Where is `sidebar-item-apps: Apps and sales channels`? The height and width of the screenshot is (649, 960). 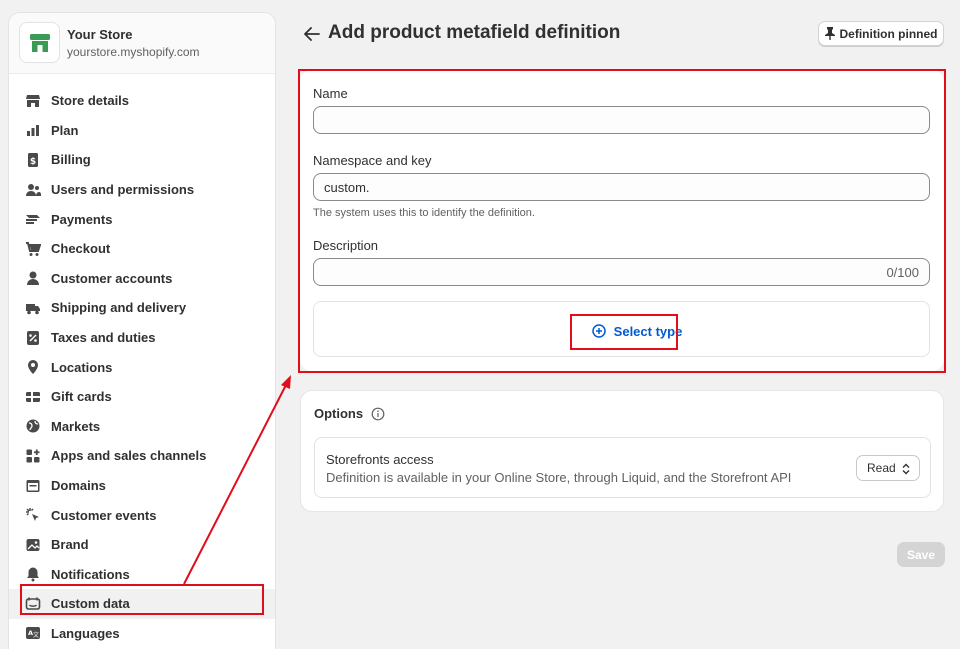
sidebar-item-apps: Apps and sales channels is located at coordinates (142, 456).